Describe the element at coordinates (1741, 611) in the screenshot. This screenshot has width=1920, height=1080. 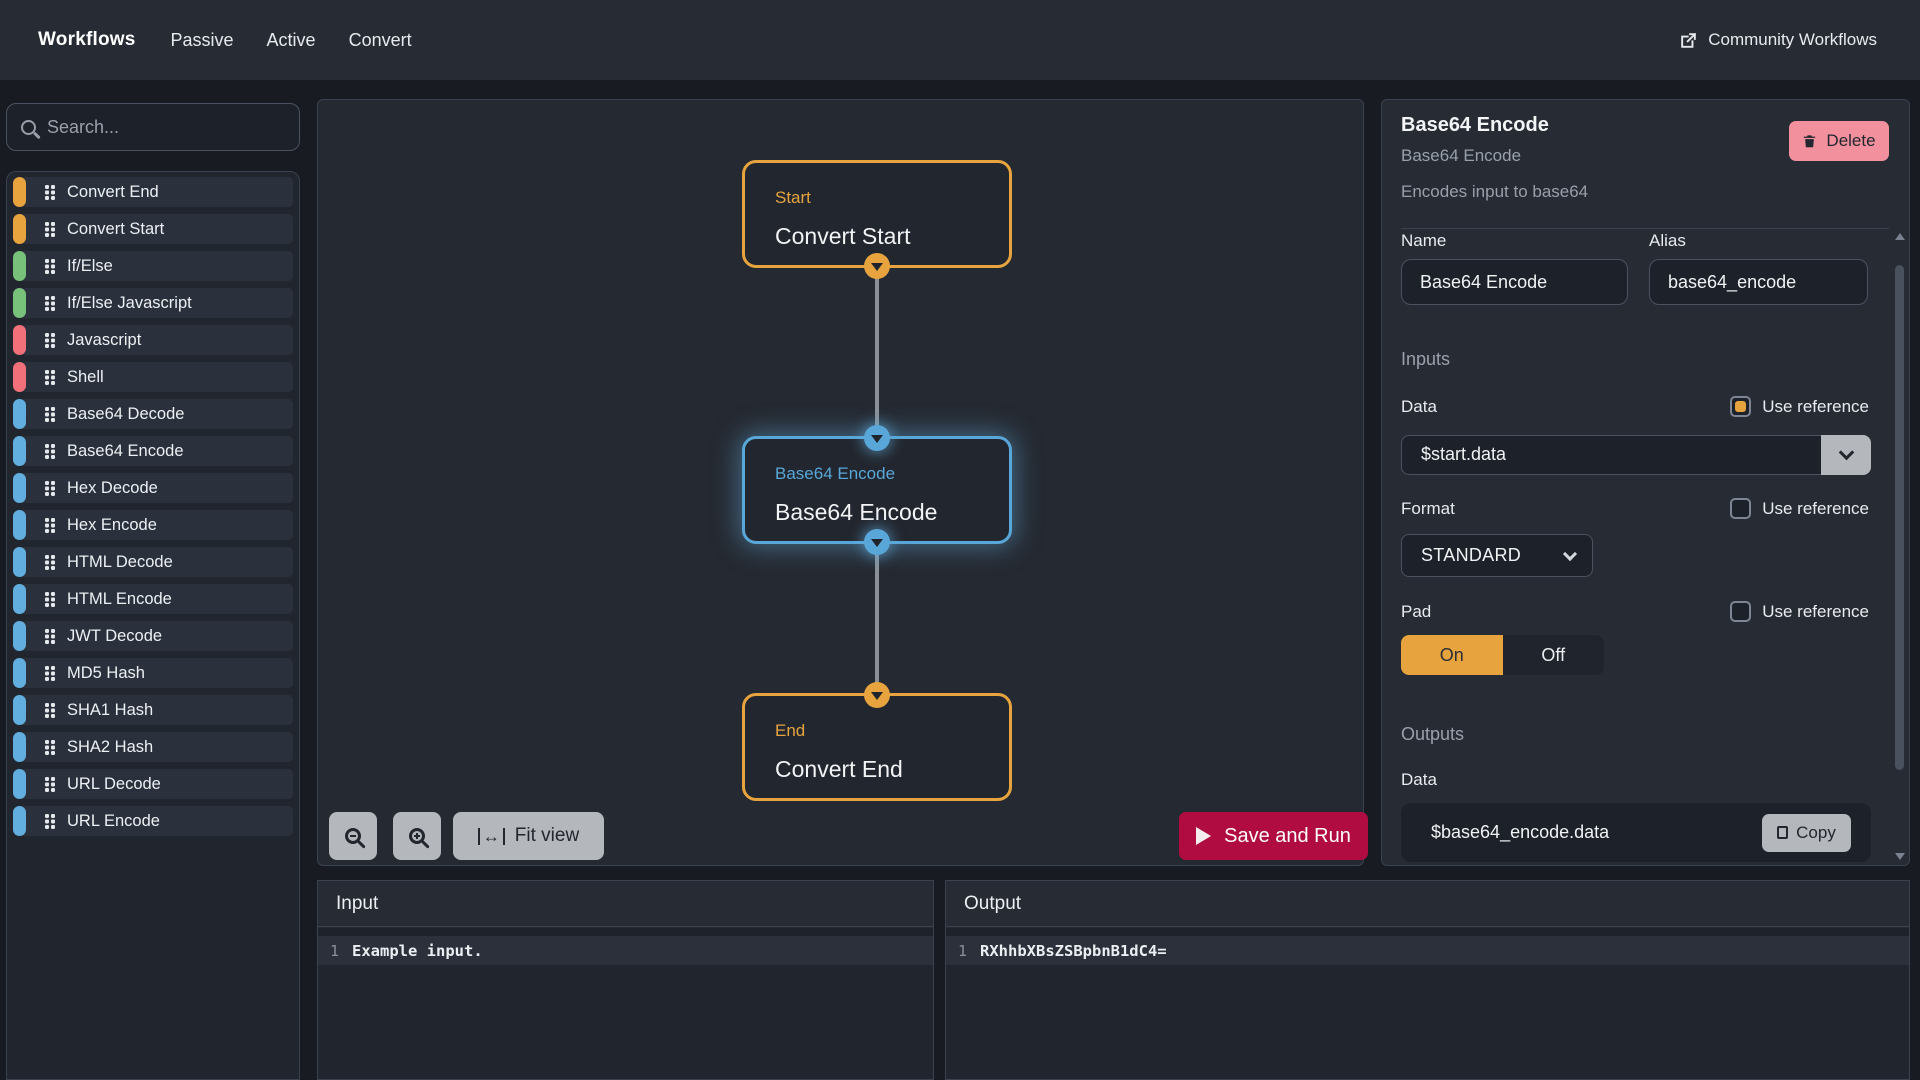
I see `pad-use-reference-checkbox` at that location.